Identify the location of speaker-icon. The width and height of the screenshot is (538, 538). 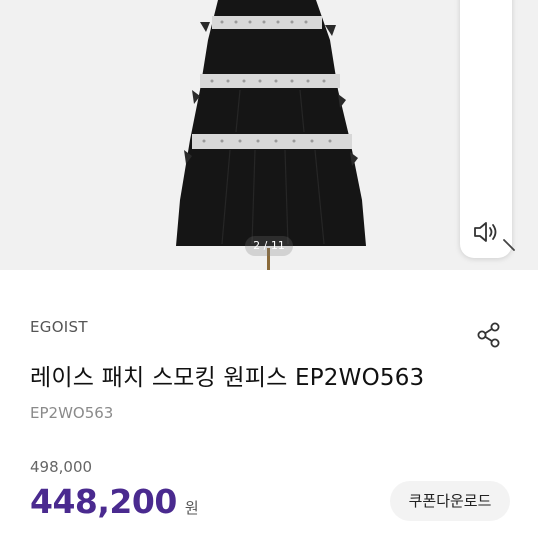
(485, 232).